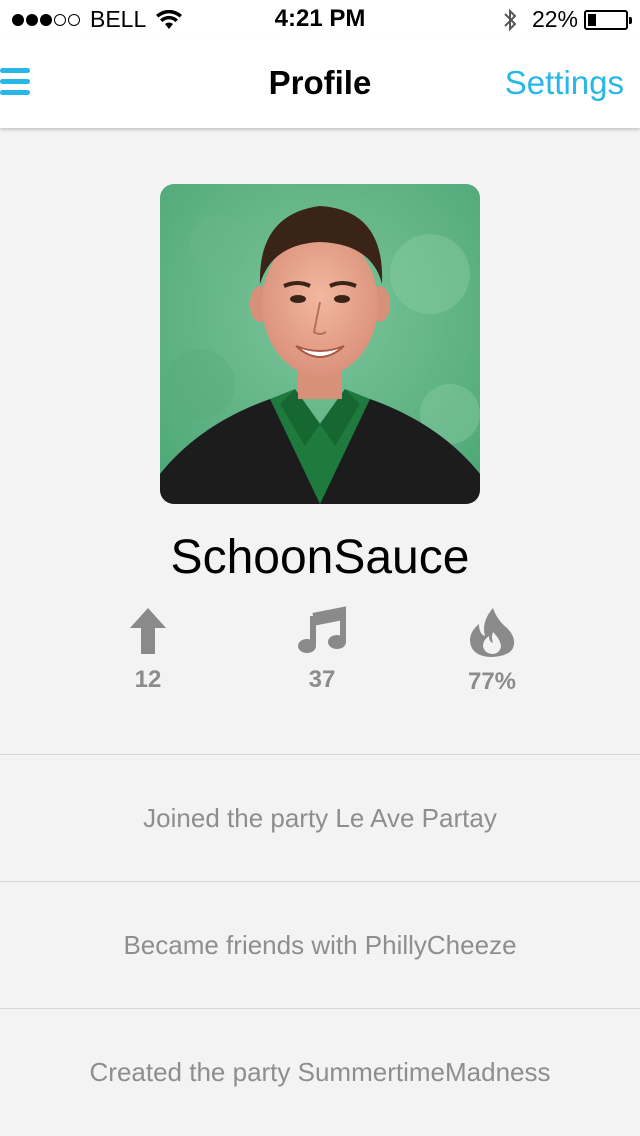 The height and width of the screenshot is (1136, 640). I want to click on battery-percent: 22%, so click(554, 19).